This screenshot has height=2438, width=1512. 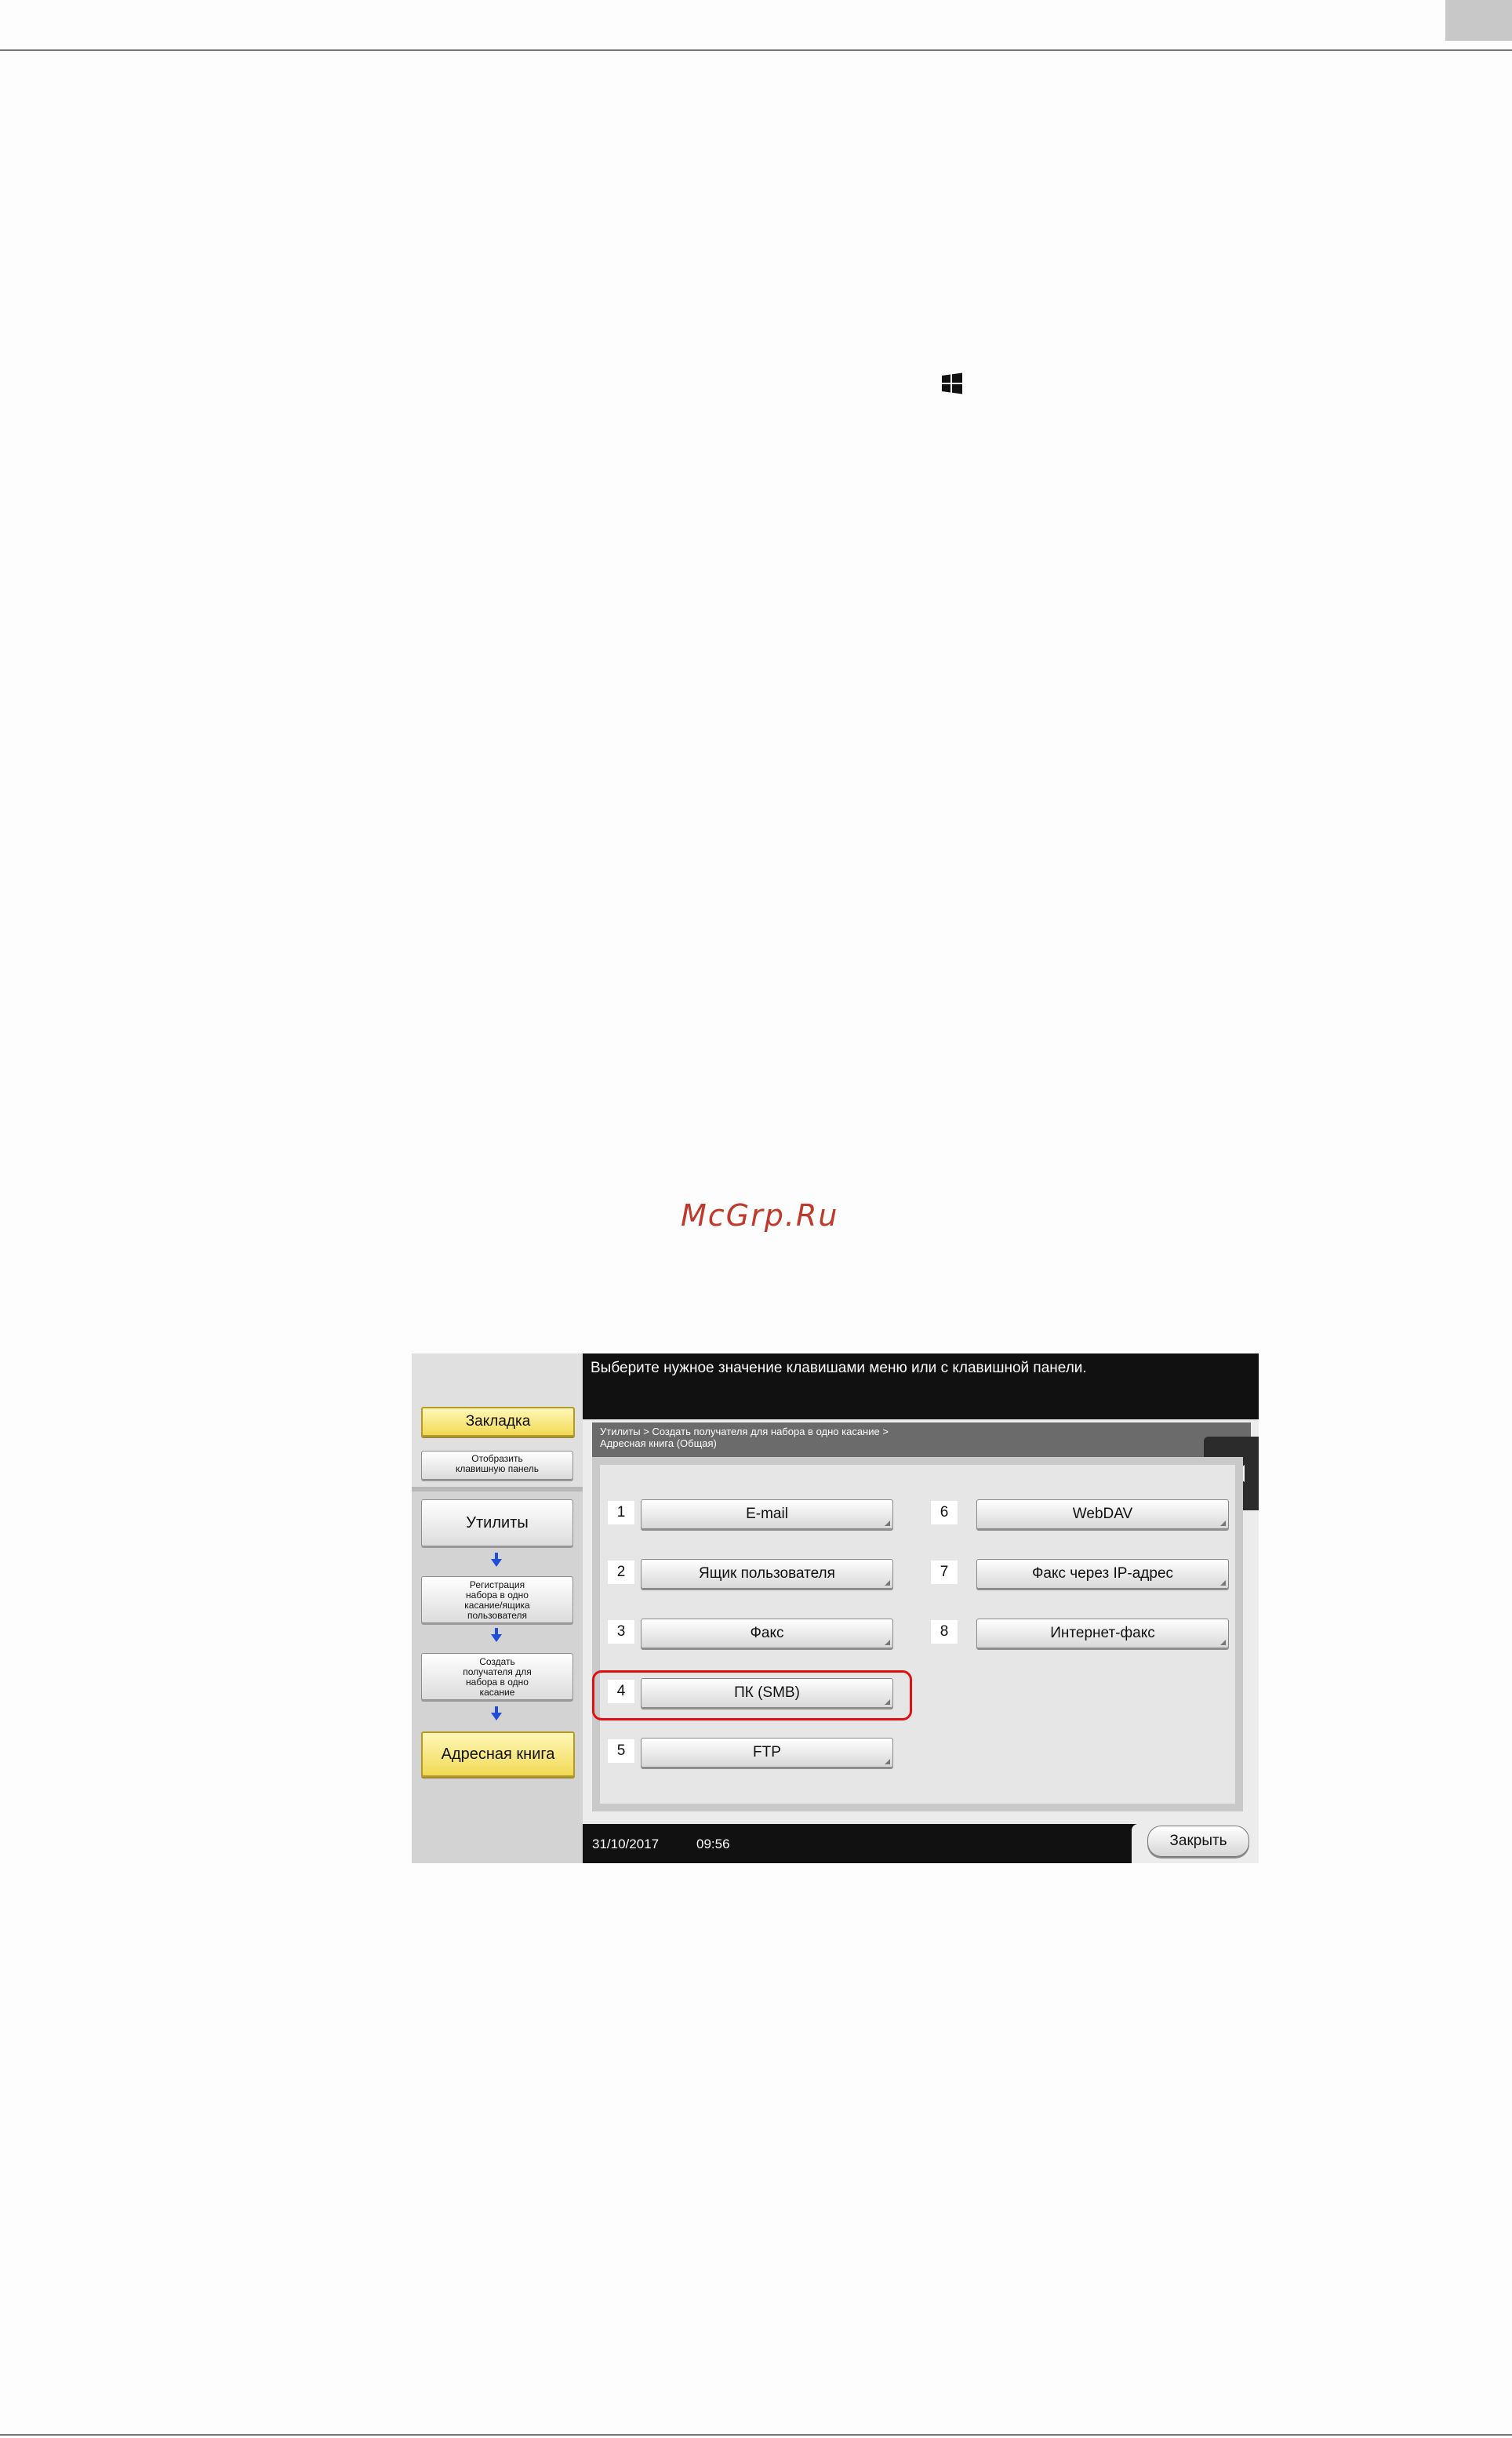 I want to click on item-number: 1, so click(x=621, y=1513).